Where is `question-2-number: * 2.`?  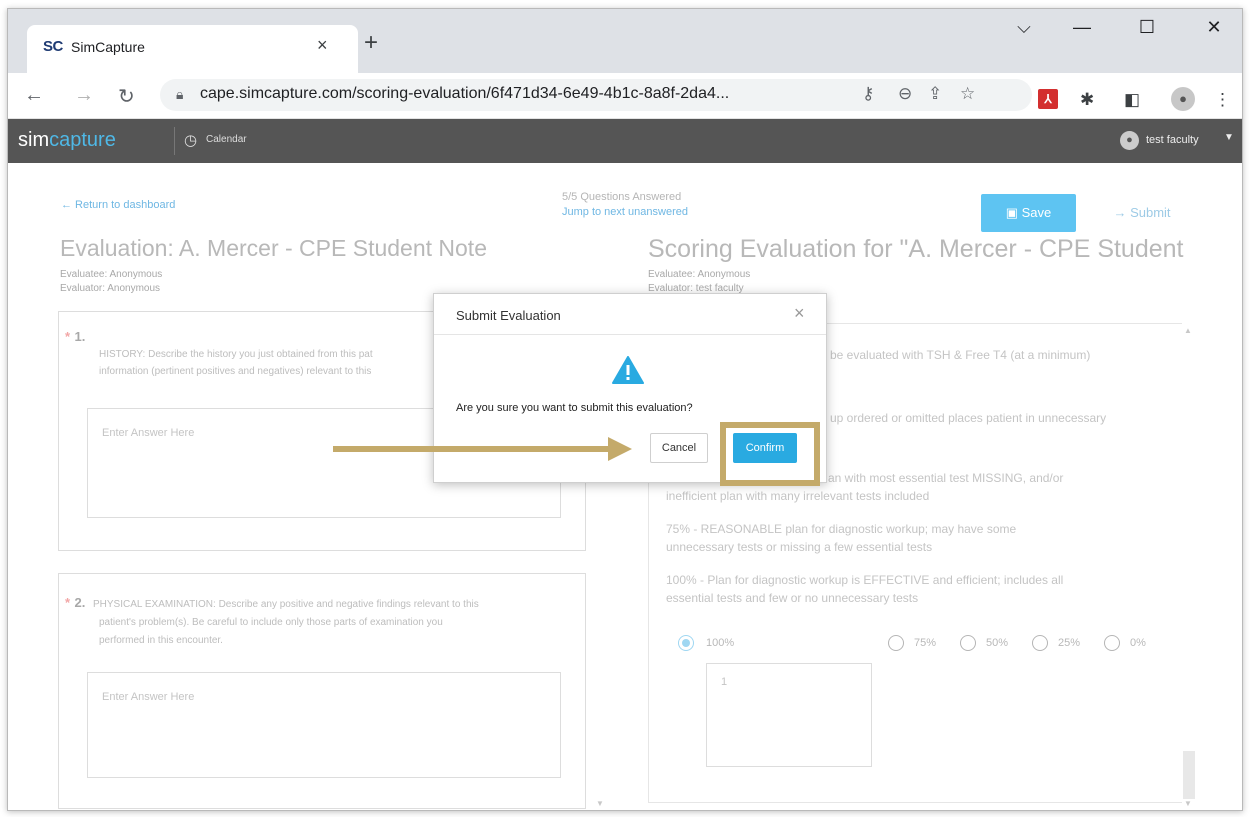
question-2-number: * 2. is located at coordinates (75, 603).